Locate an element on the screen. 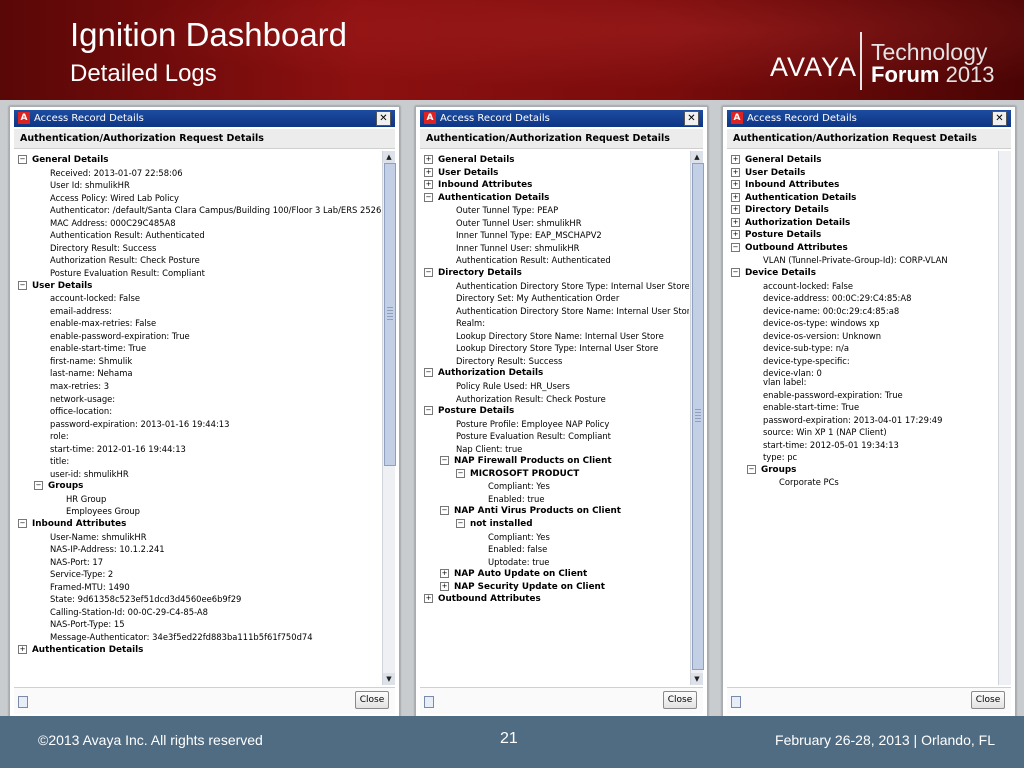 This screenshot has height=768, width=1024. tree-node: − Outbound Attributes is located at coordinates (789, 248).